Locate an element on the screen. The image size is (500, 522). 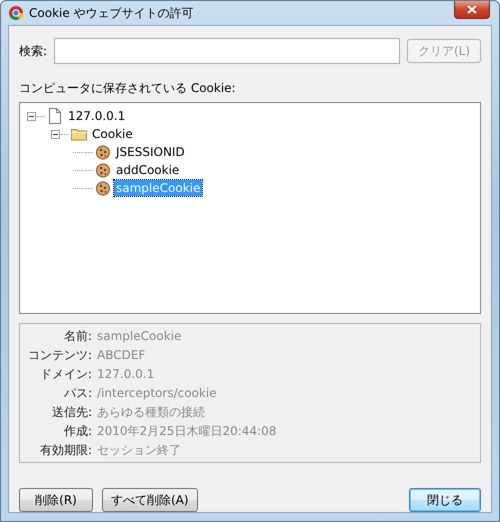
close-icon is located at coordinates (472, 9).